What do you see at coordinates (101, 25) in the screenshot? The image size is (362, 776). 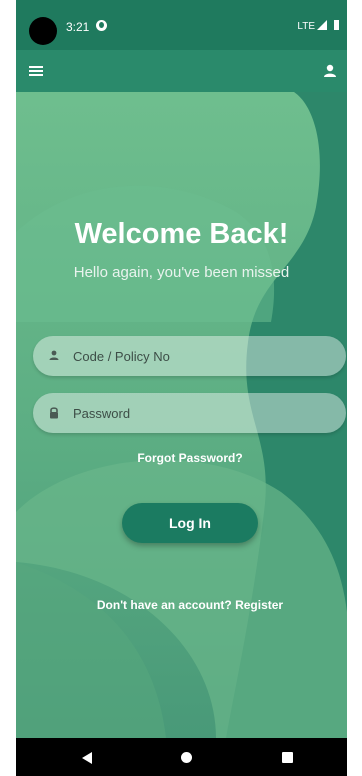 I see `notification-app-icon` at bounding box center [101, 25].